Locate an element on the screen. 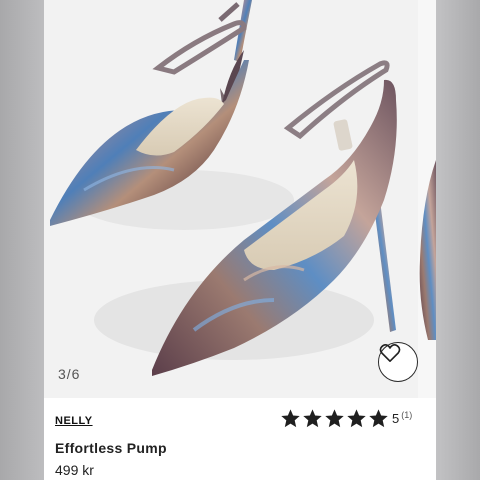 The height and width of the screenshot is (480, 480). product-name: Effortless Pump is located at coordinates (111, 448).